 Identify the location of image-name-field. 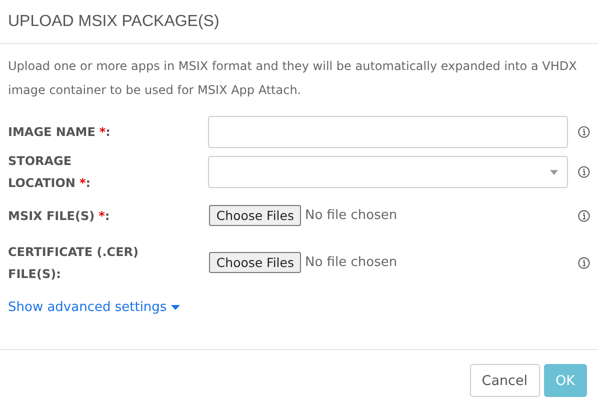
(388, 132).